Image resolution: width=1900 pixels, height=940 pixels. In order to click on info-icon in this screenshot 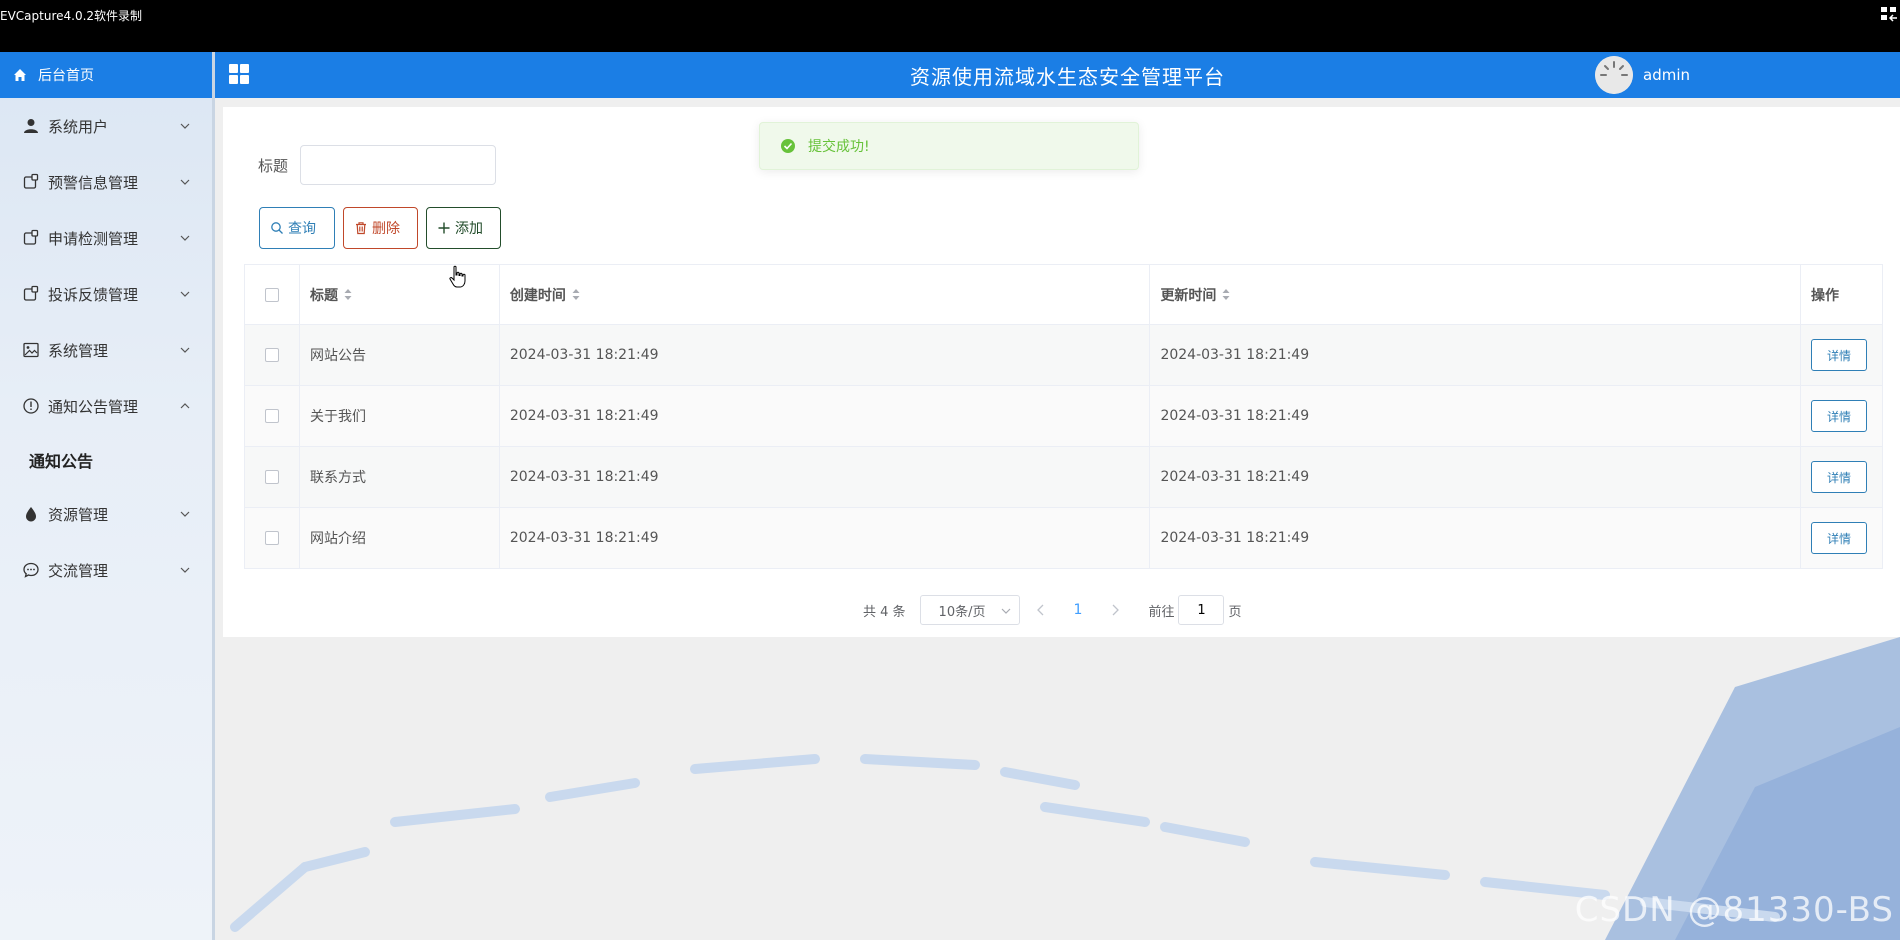, I will do `click(31, 406)`.